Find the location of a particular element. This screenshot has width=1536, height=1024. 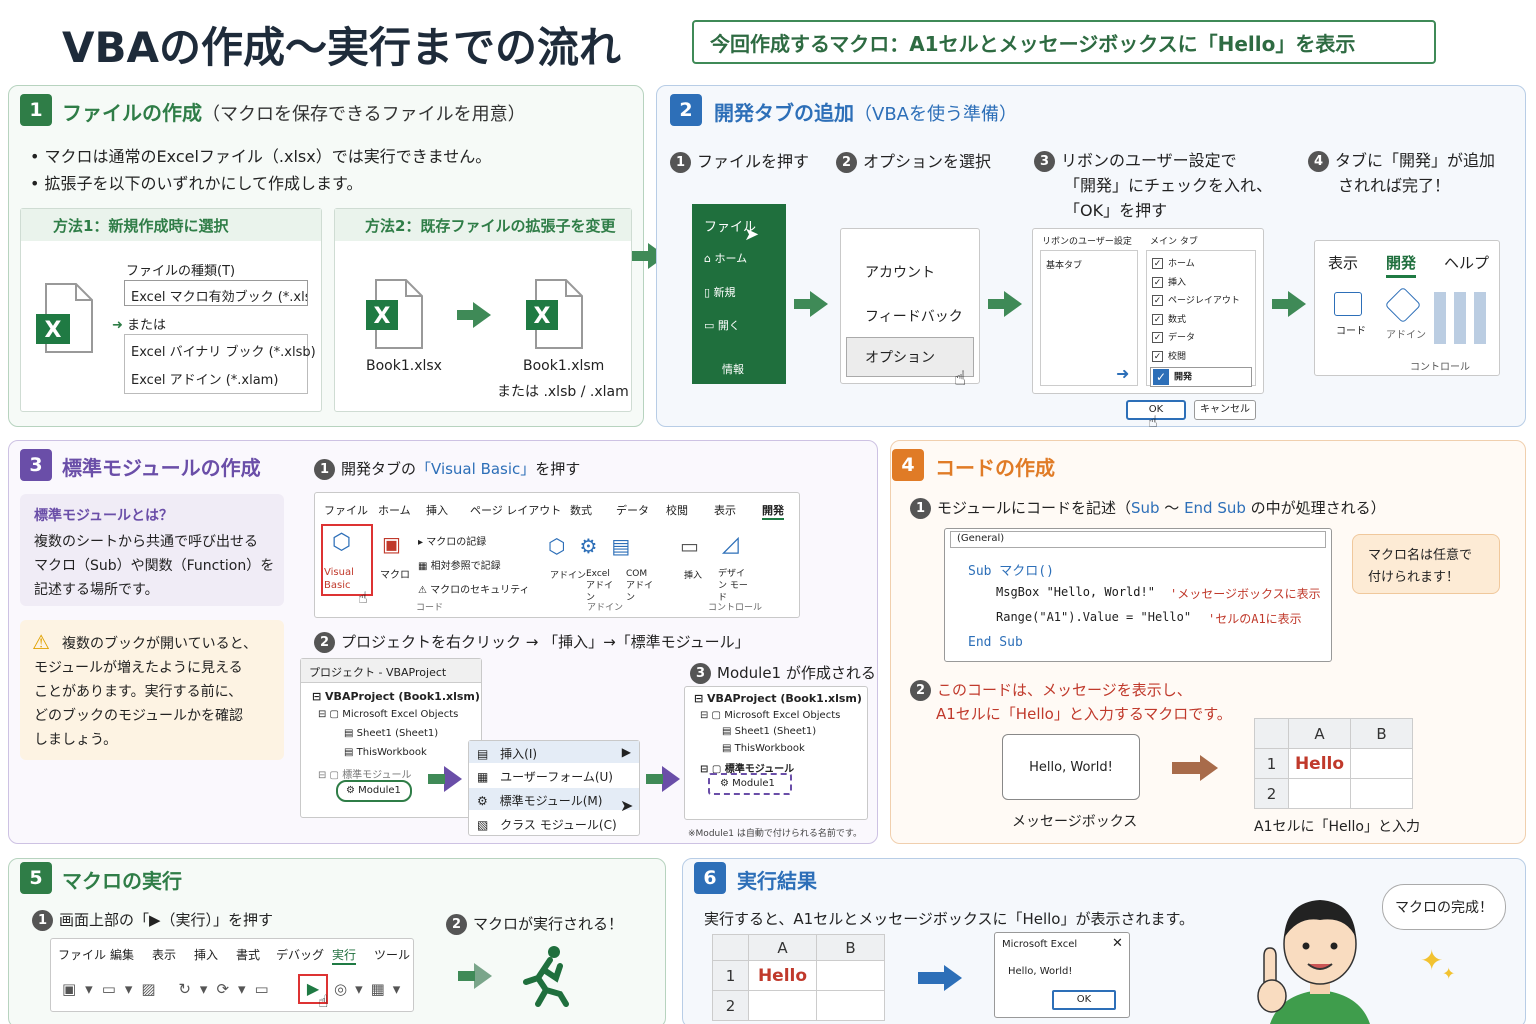

vbe-menu-3: 挿入 is located at coordinates (206, 954).